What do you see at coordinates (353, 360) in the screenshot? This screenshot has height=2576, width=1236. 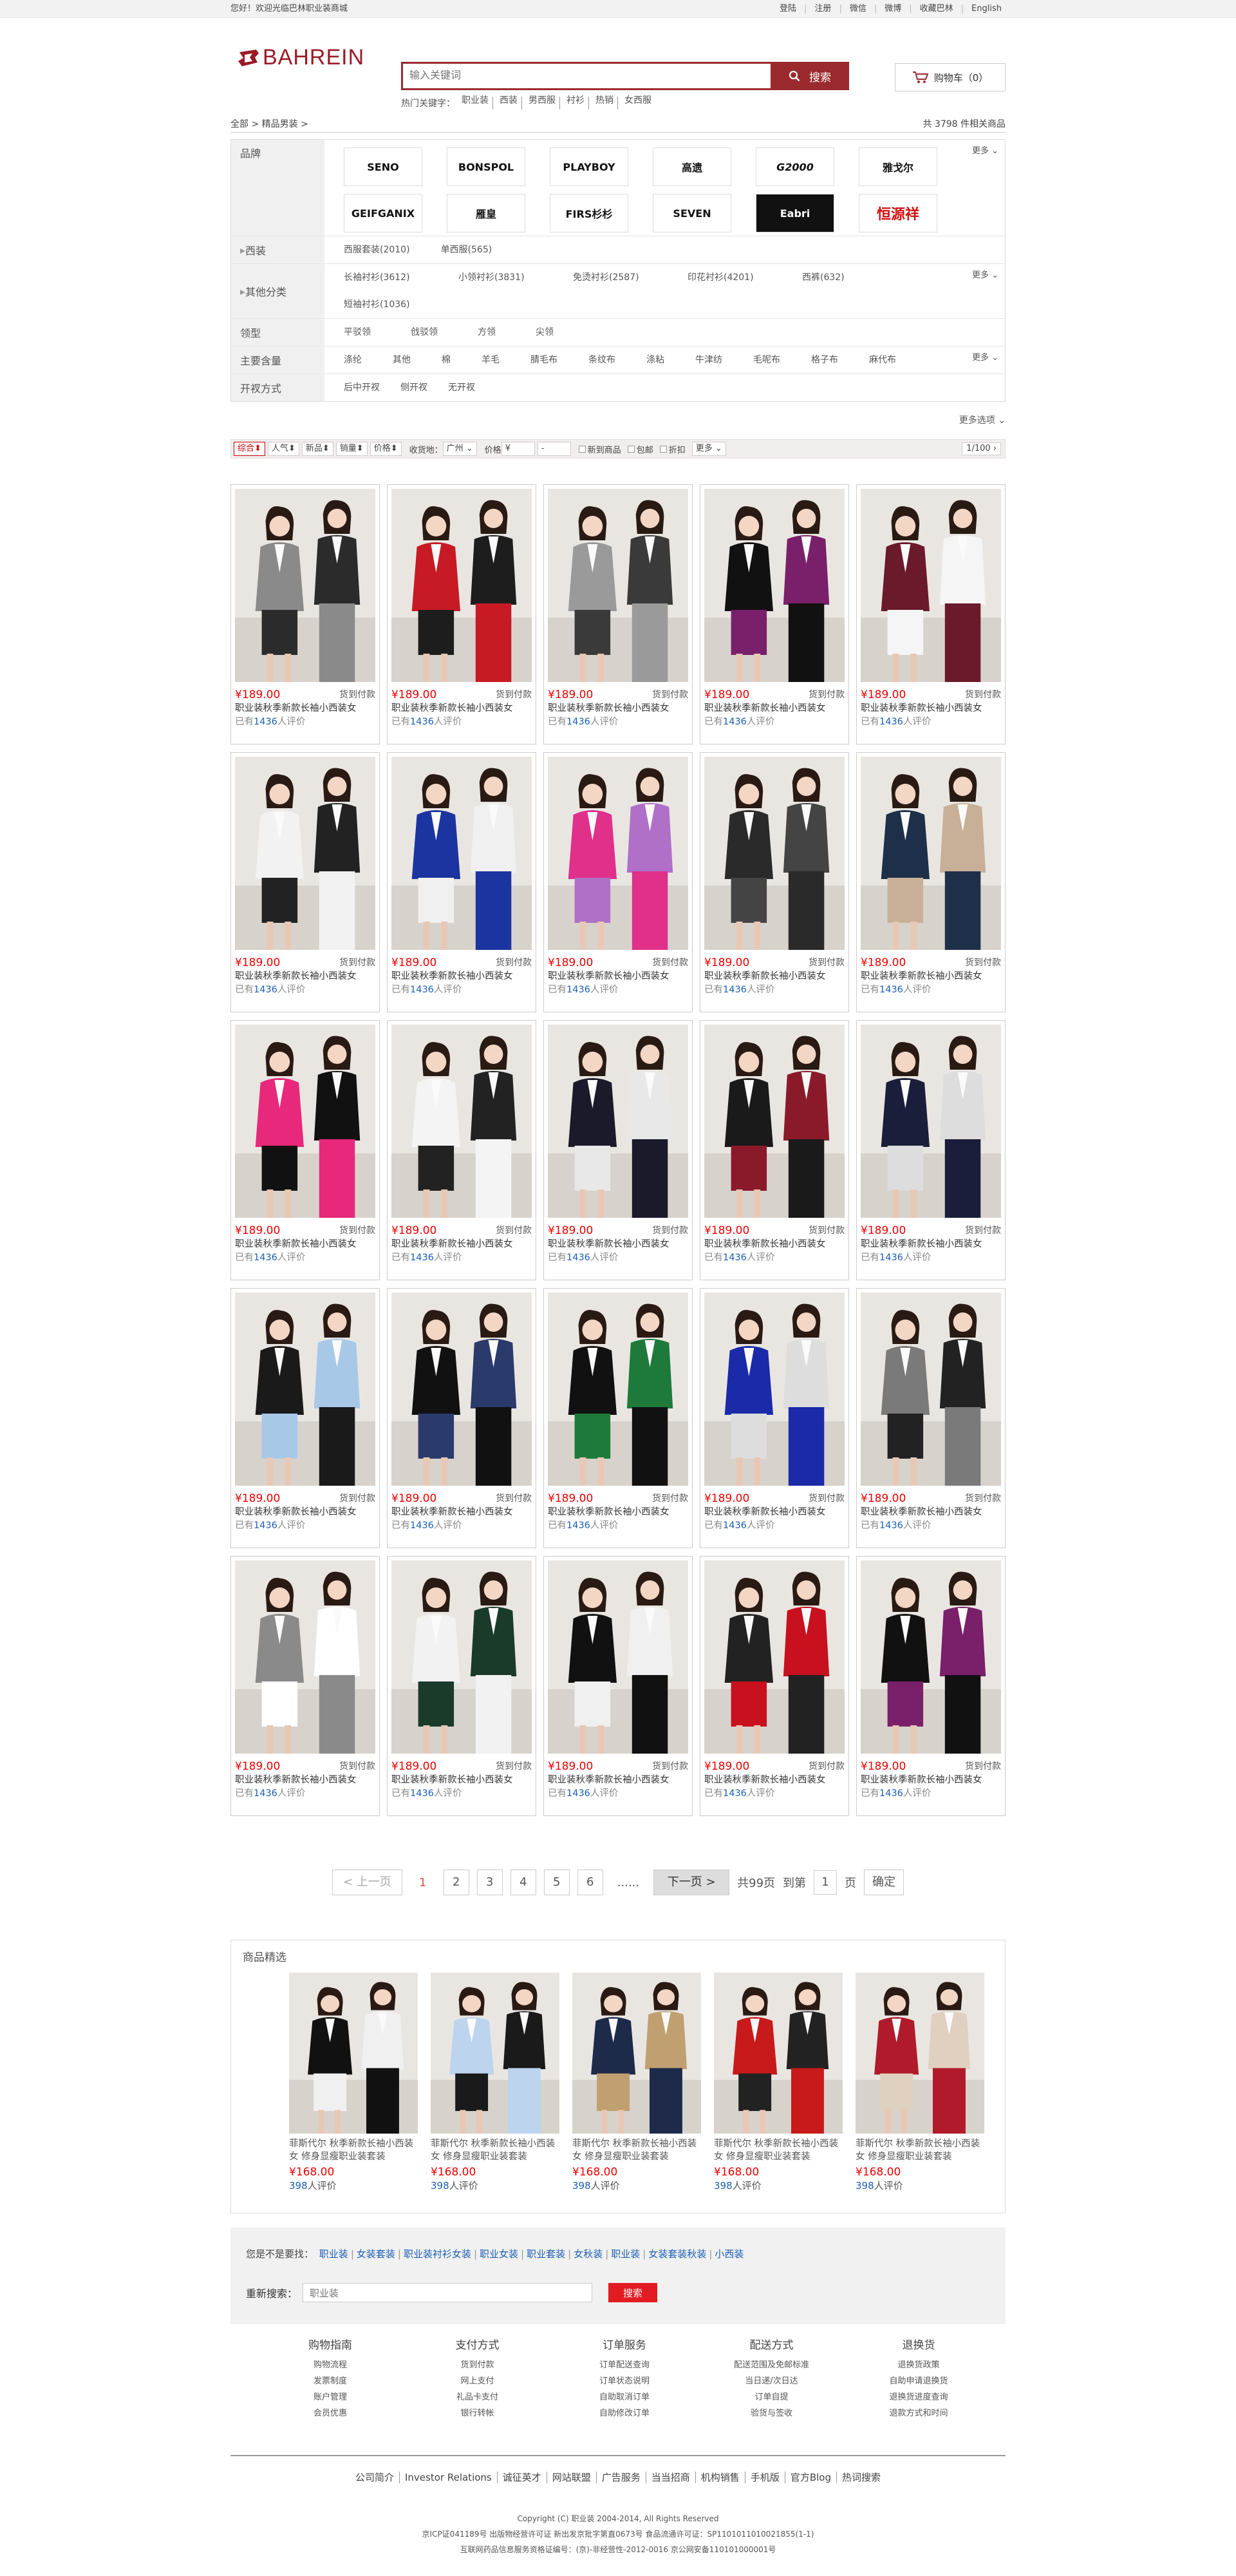 I see `filter-option: 涤纶` at bounding box center [353, 360].